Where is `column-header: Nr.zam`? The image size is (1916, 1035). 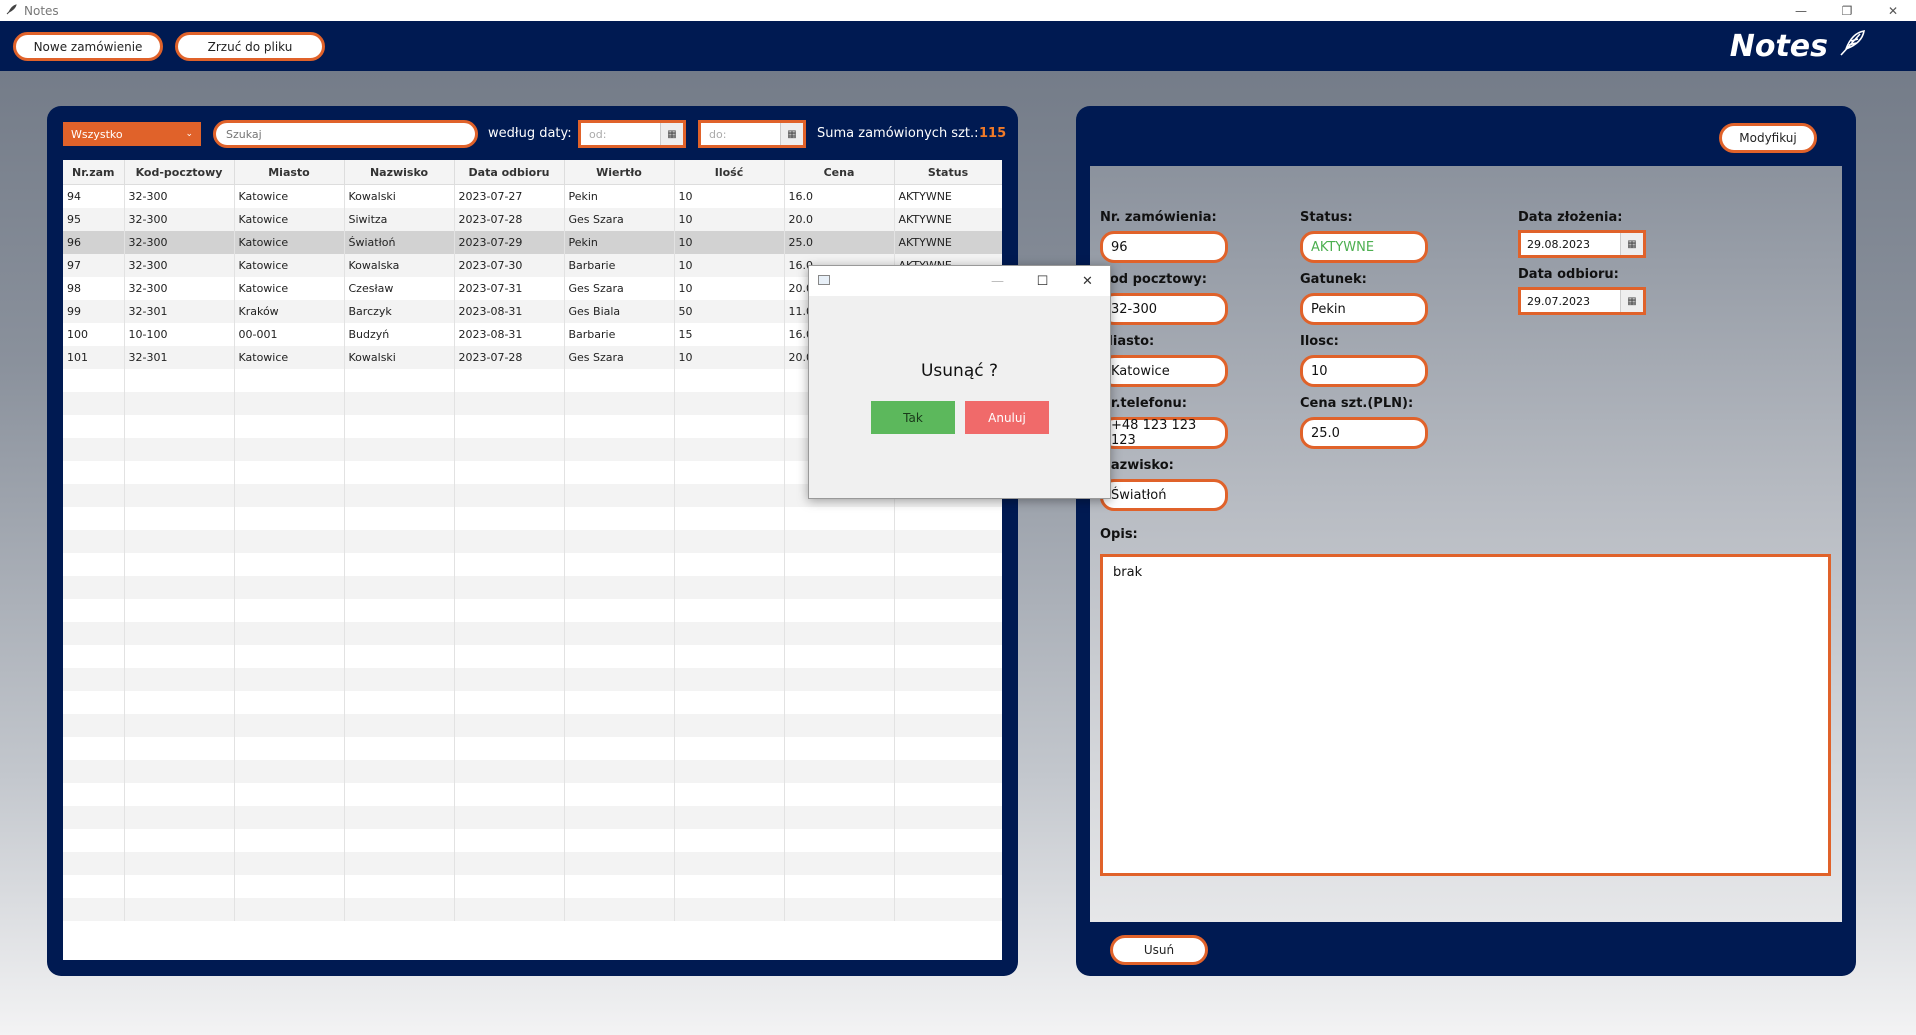
column-header: Nr.zam is located at coordinates (94, 172).